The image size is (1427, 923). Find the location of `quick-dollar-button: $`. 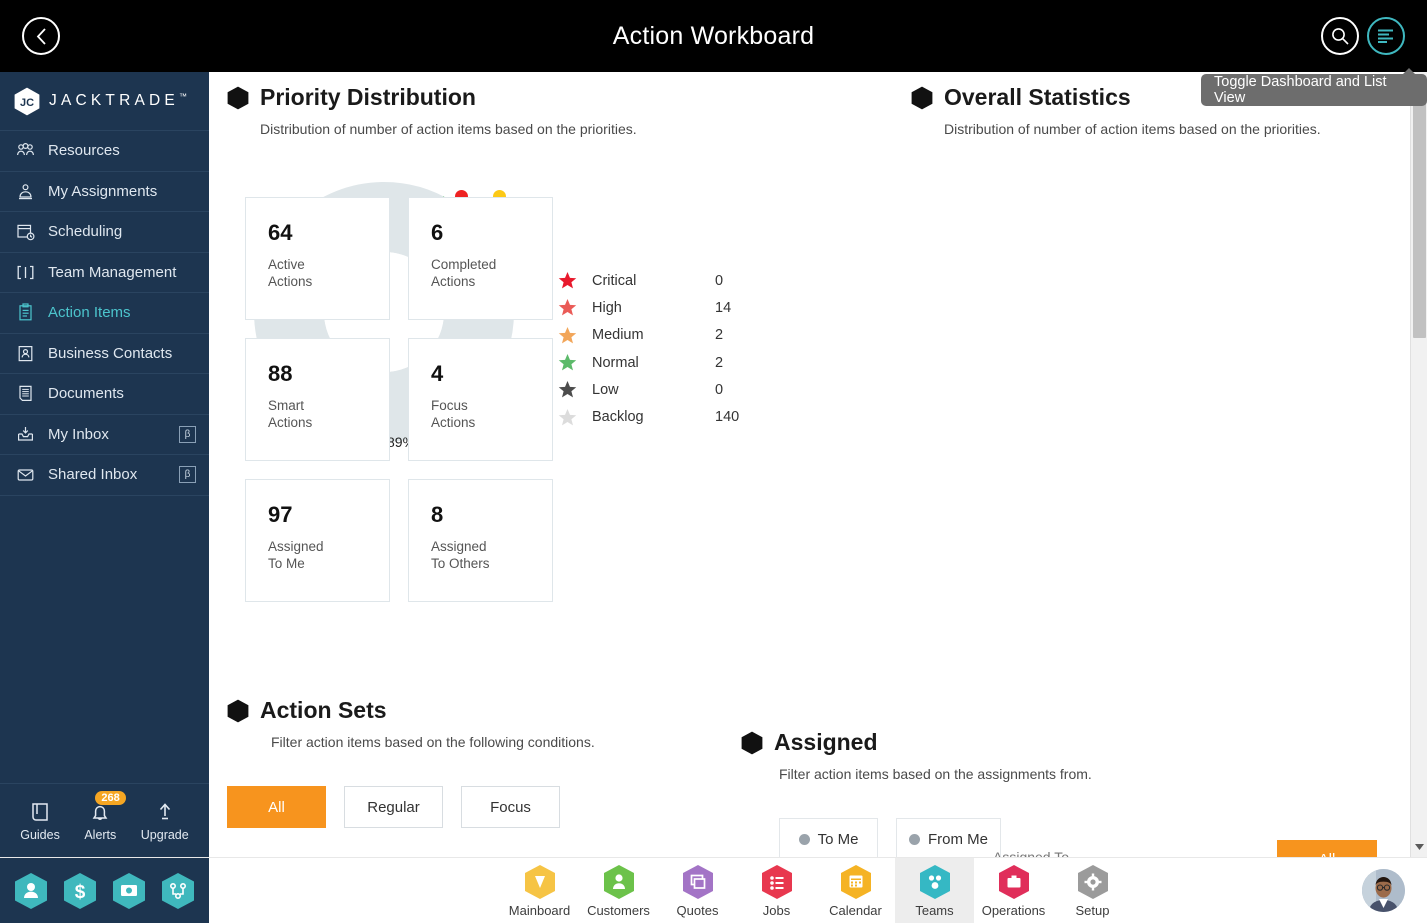

quick-dollar-button: $ is located at coordinates (80, 891).